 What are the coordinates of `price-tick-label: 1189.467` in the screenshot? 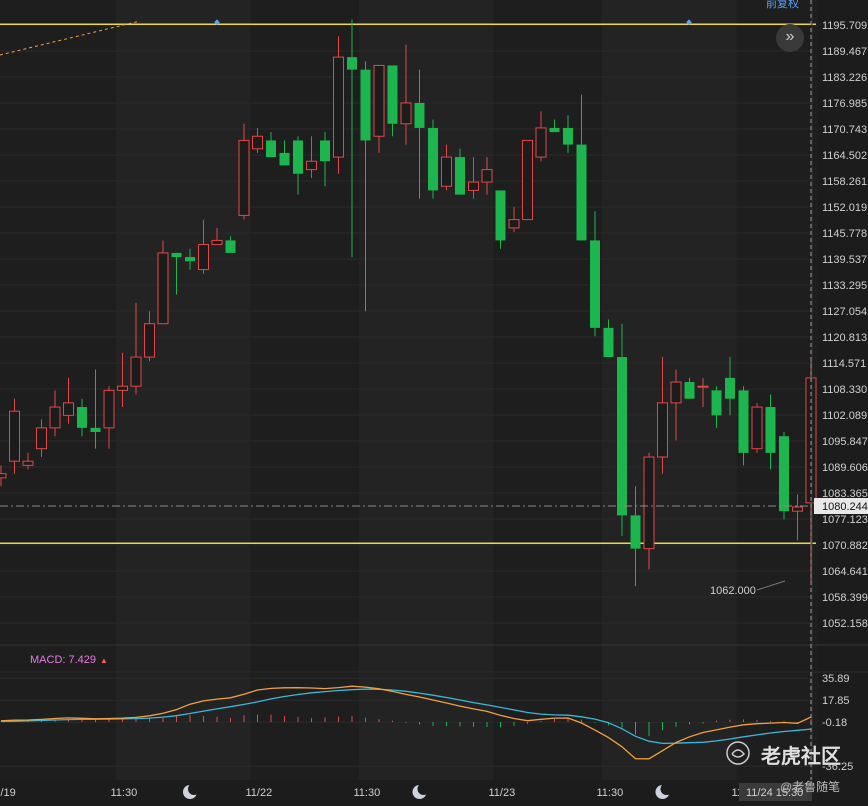 It's located at (844, 52).